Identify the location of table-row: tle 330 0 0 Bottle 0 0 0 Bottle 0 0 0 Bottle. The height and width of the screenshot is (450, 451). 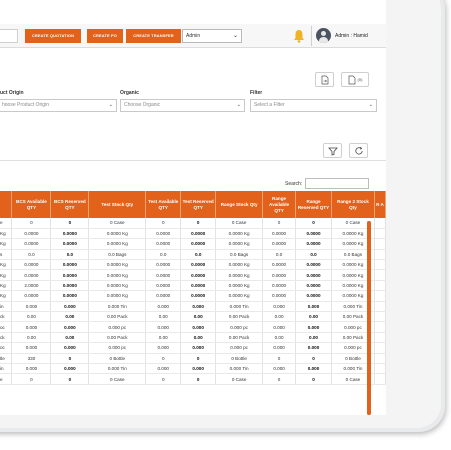
(193, 358).